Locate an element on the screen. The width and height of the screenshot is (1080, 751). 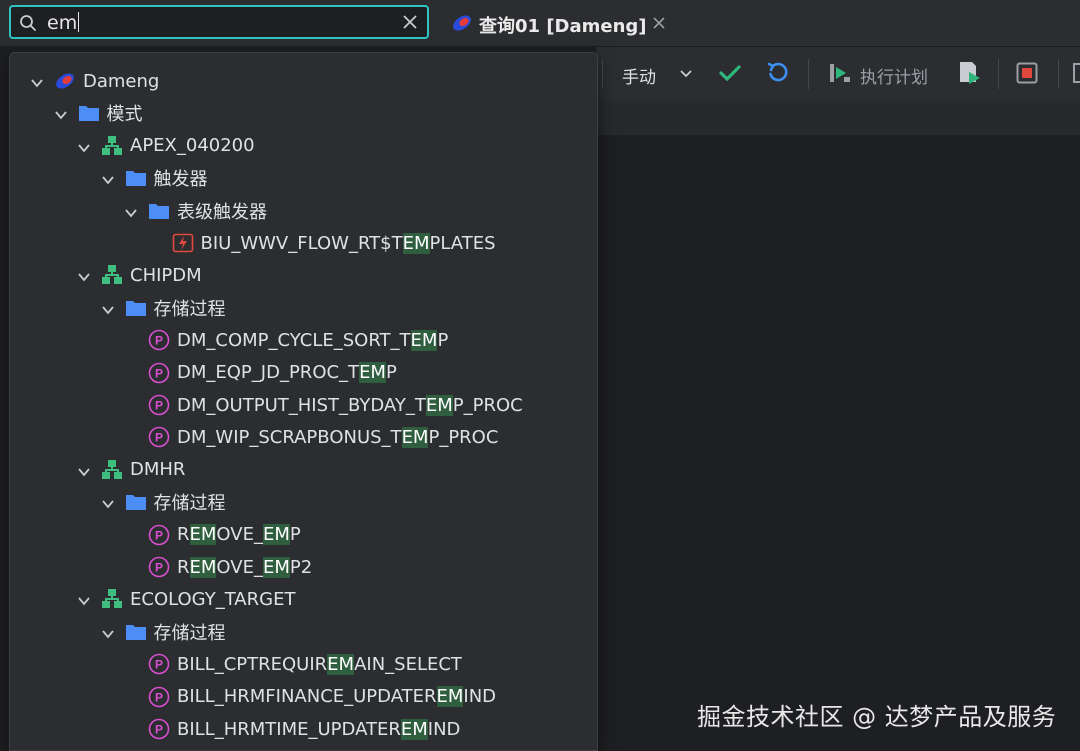
tree-node-label: DM_COMP_CYCLE_SORT_TEMP is located at coordinates (312, 340).